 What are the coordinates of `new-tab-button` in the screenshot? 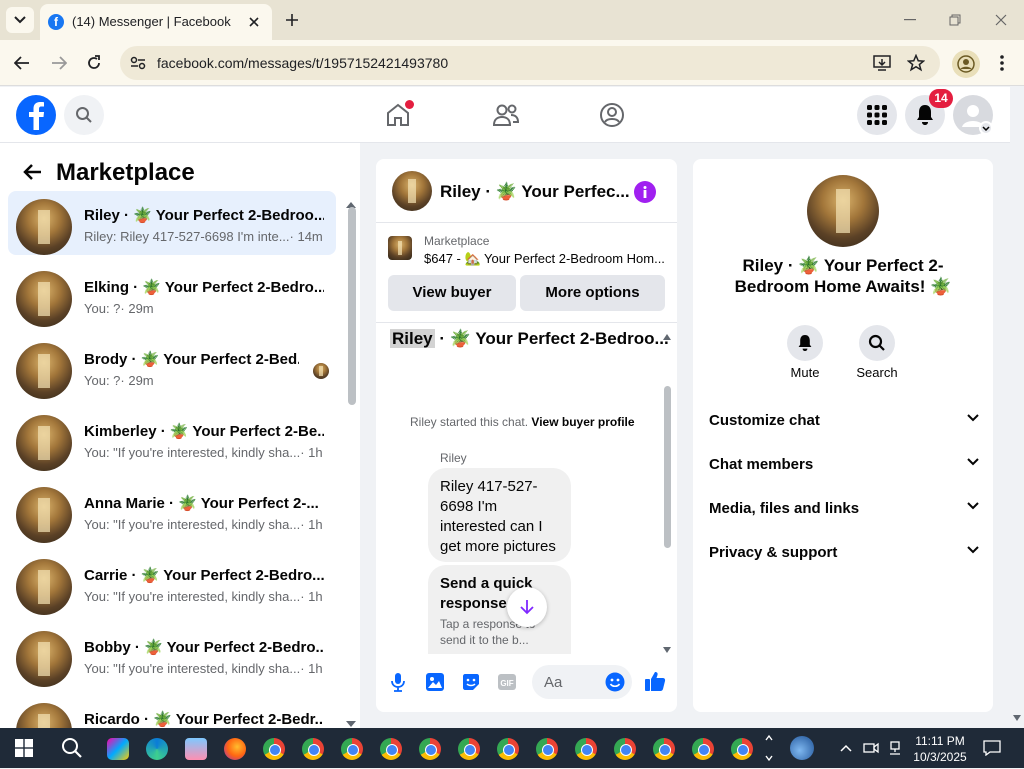 It's located at (292, 20).